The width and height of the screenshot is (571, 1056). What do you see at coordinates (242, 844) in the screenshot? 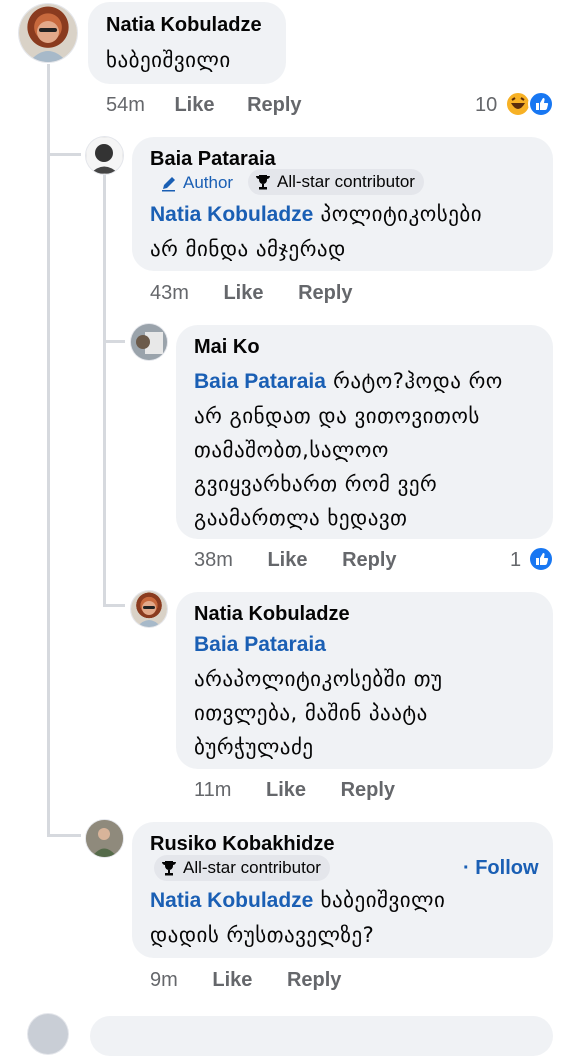
I see `comment-author: Rusiko Kobakhidze` at bounding box center [242, 844].